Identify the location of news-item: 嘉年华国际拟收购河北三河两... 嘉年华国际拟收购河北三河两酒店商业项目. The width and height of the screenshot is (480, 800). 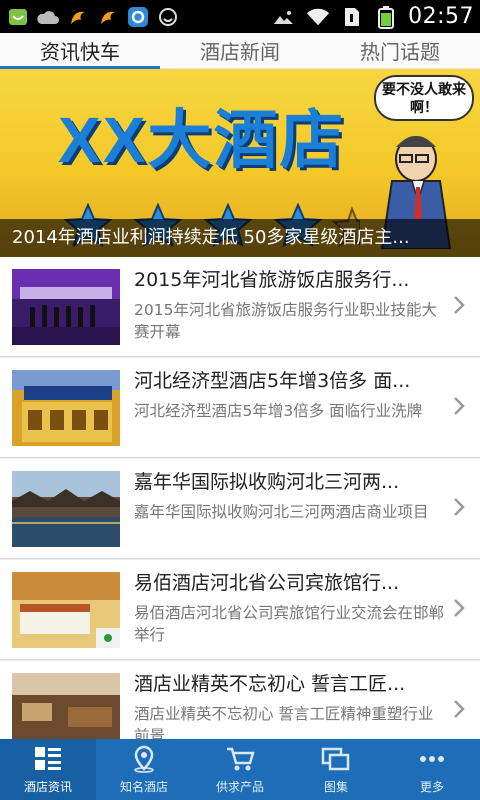
(240, 509).